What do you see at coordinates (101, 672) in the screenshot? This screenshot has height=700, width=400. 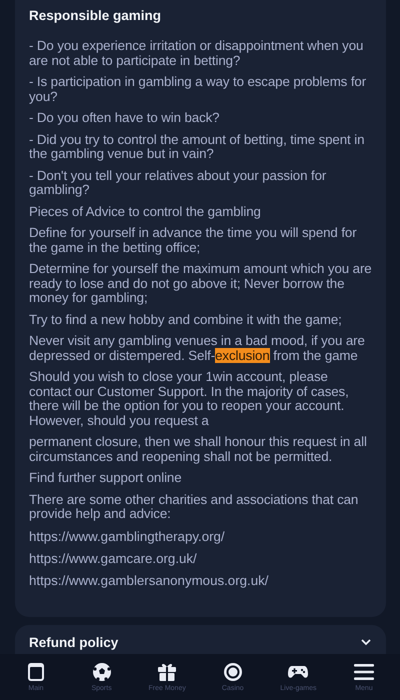 I see `soccer-ball-icon` at bounding box center [101, 672].